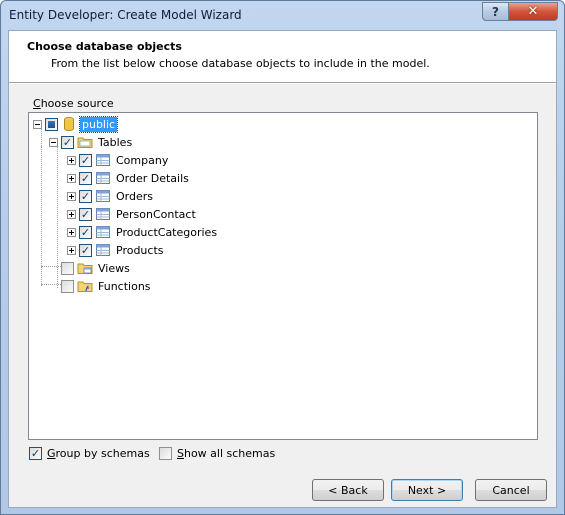 This screenshot has width=565, height=515. What do you see at coordinates (165, 453) in the screenshot?
I see `show-all-schemas-checkbox` at bounding box center [165, 453].